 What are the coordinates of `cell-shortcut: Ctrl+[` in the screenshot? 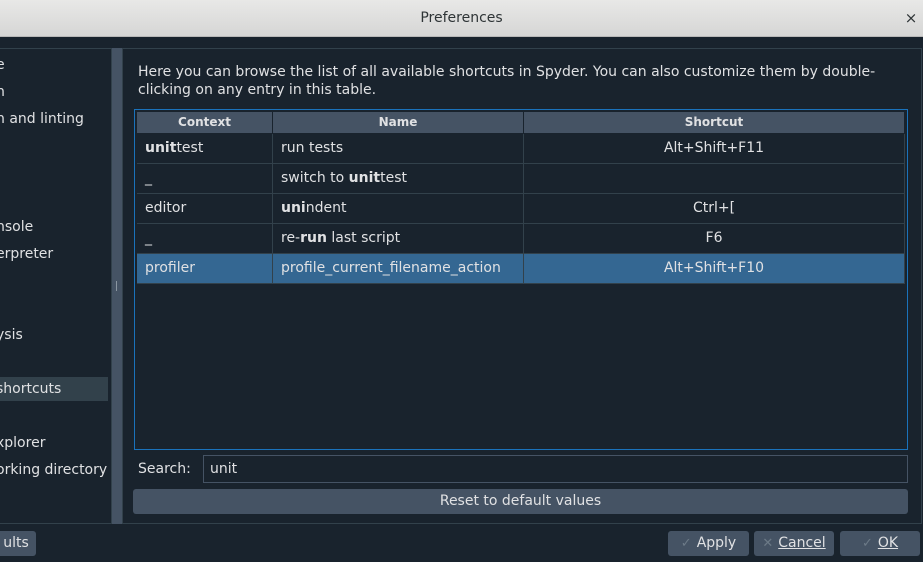 It's located at (714, 208).